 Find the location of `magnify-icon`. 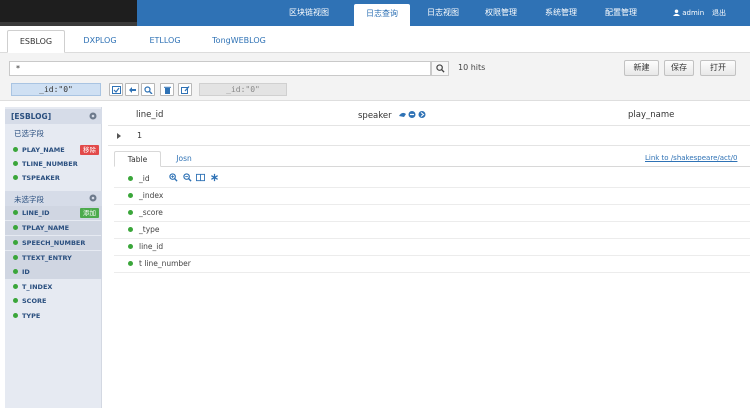

magnify-icon is located at coordinates (148, 90).